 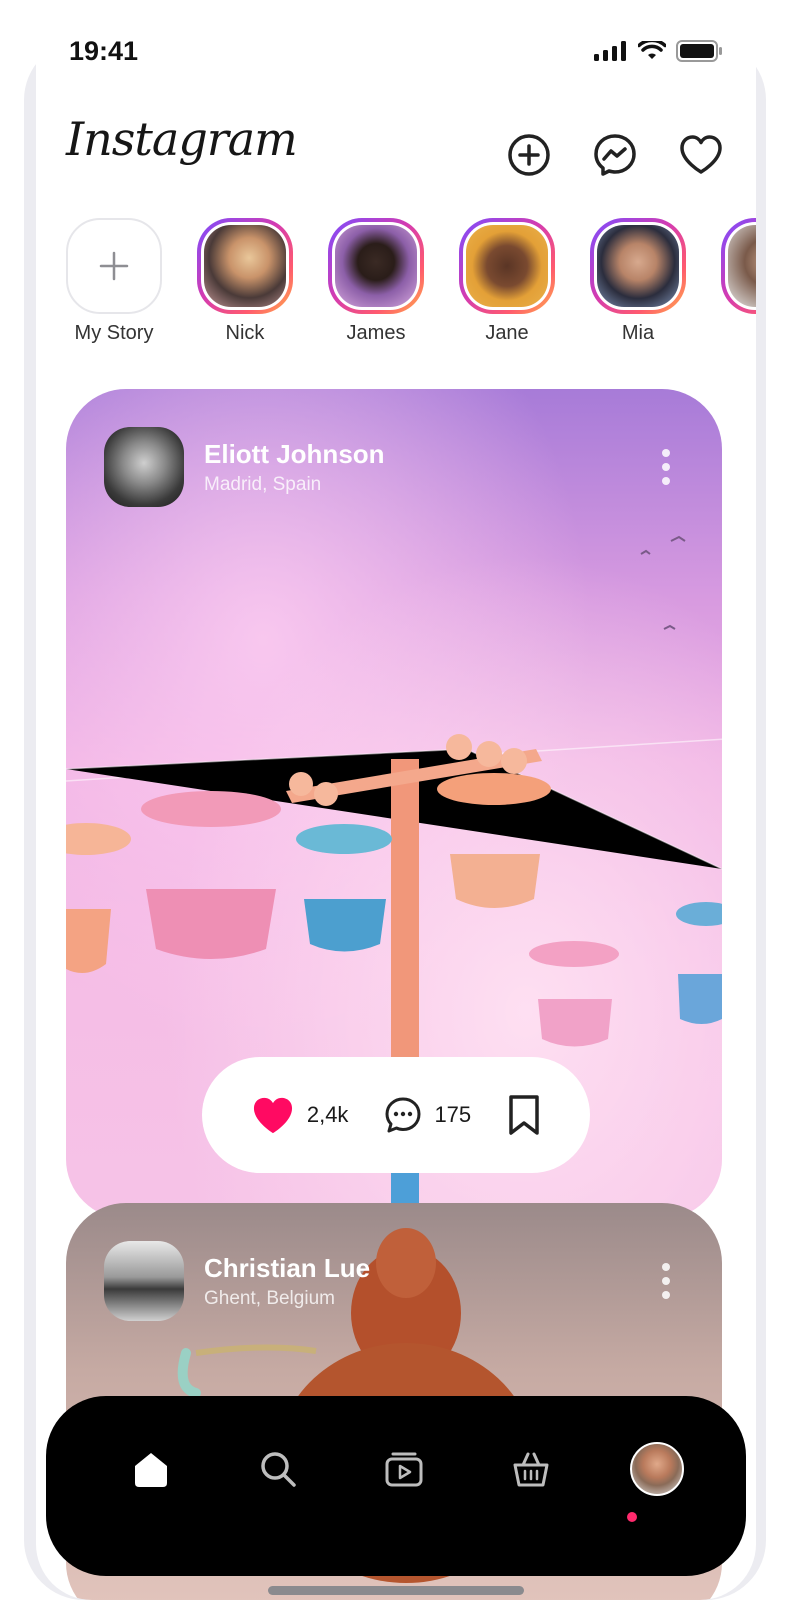 I want to click on nav-shop, so click(x=531, y=1469).